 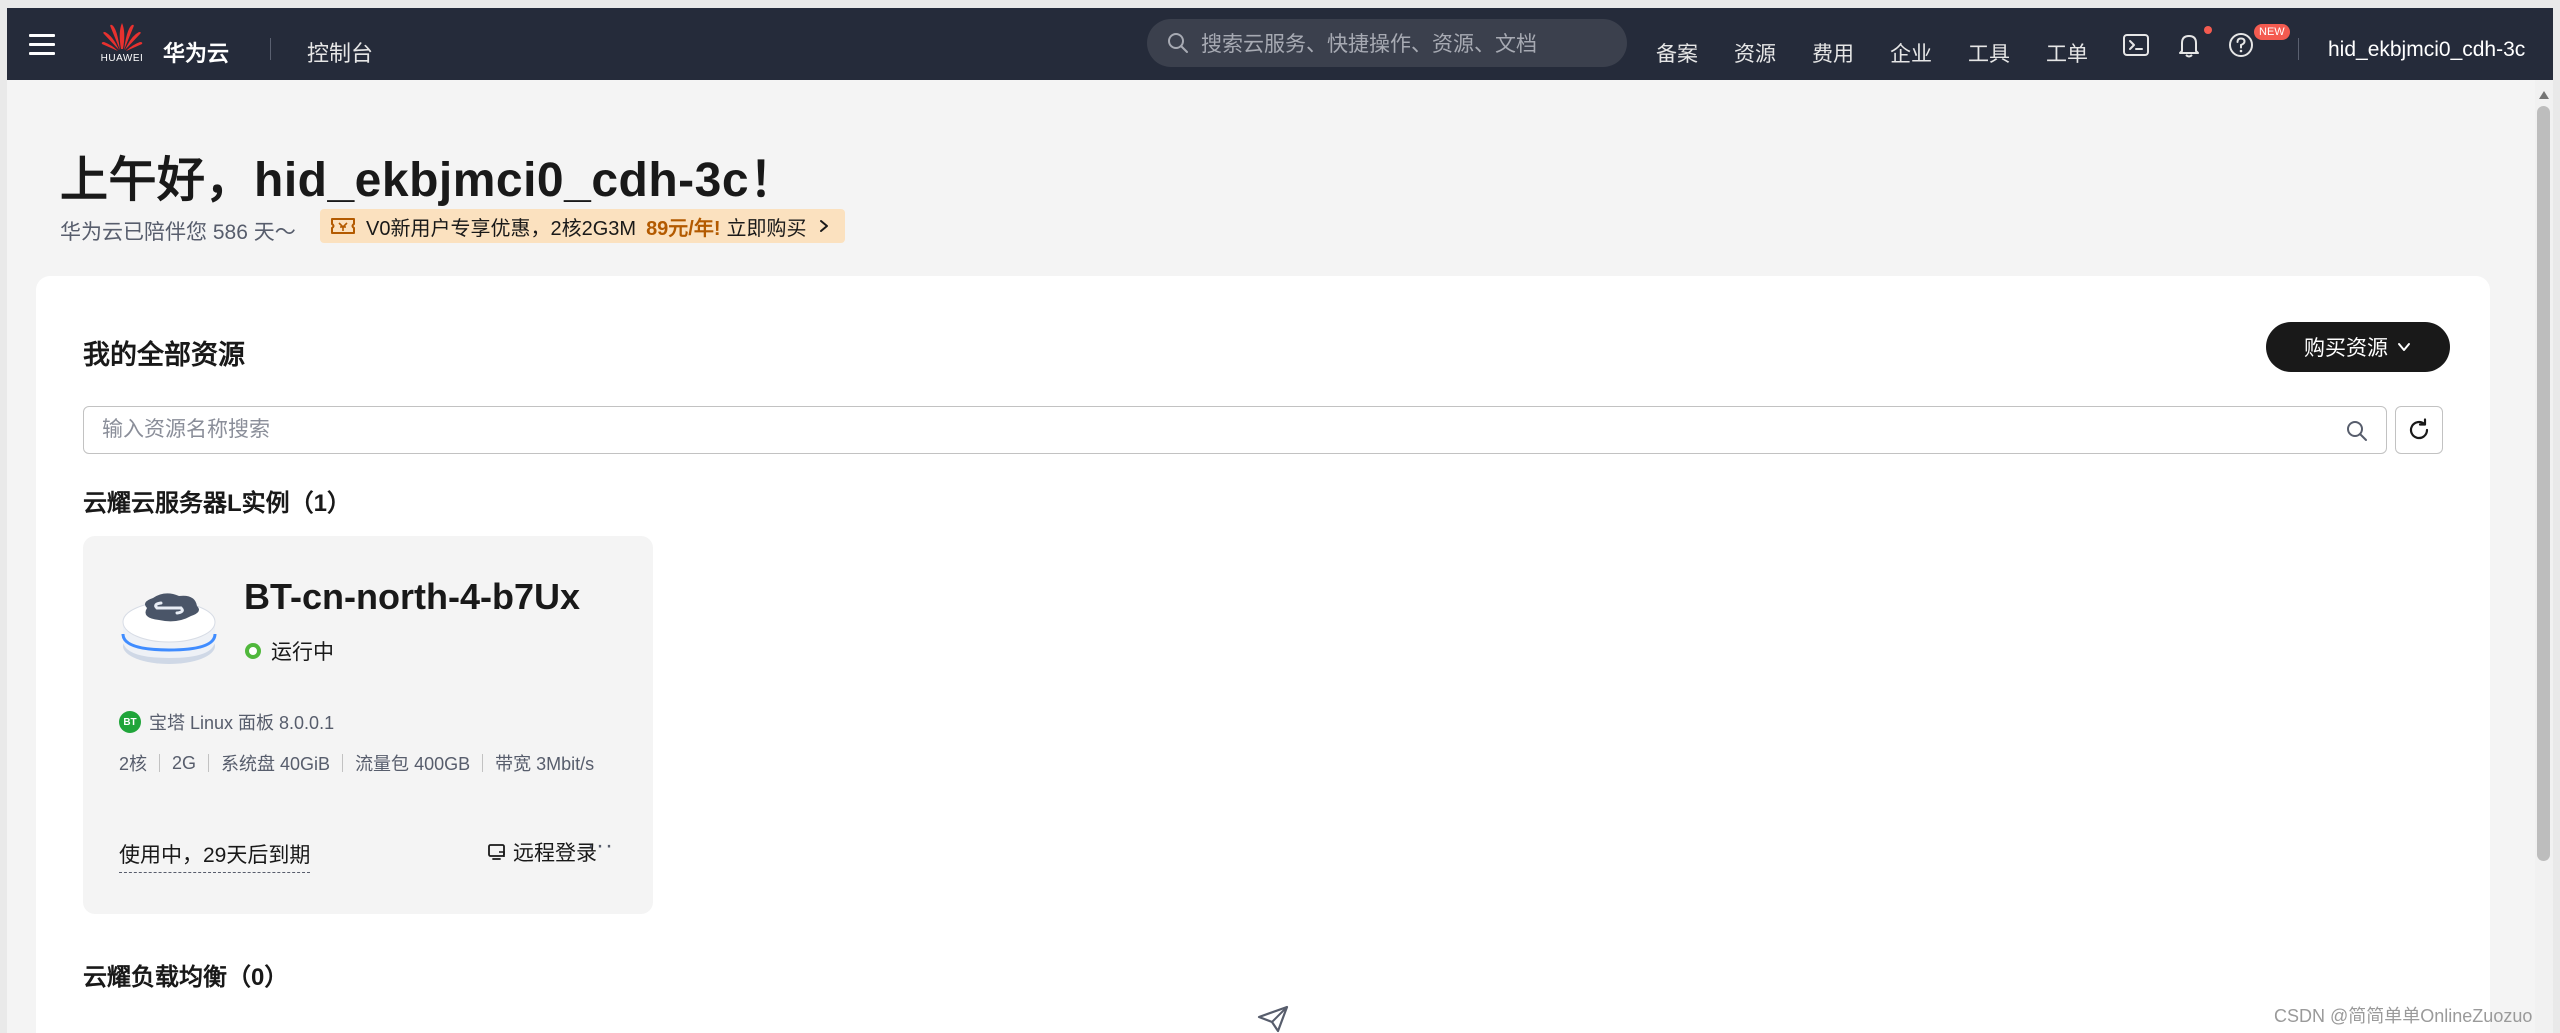 What do you see at coordinates (2272, 32) in the screenshot?
I see `new-badge: NEW` at bounding box center [2272, 32].